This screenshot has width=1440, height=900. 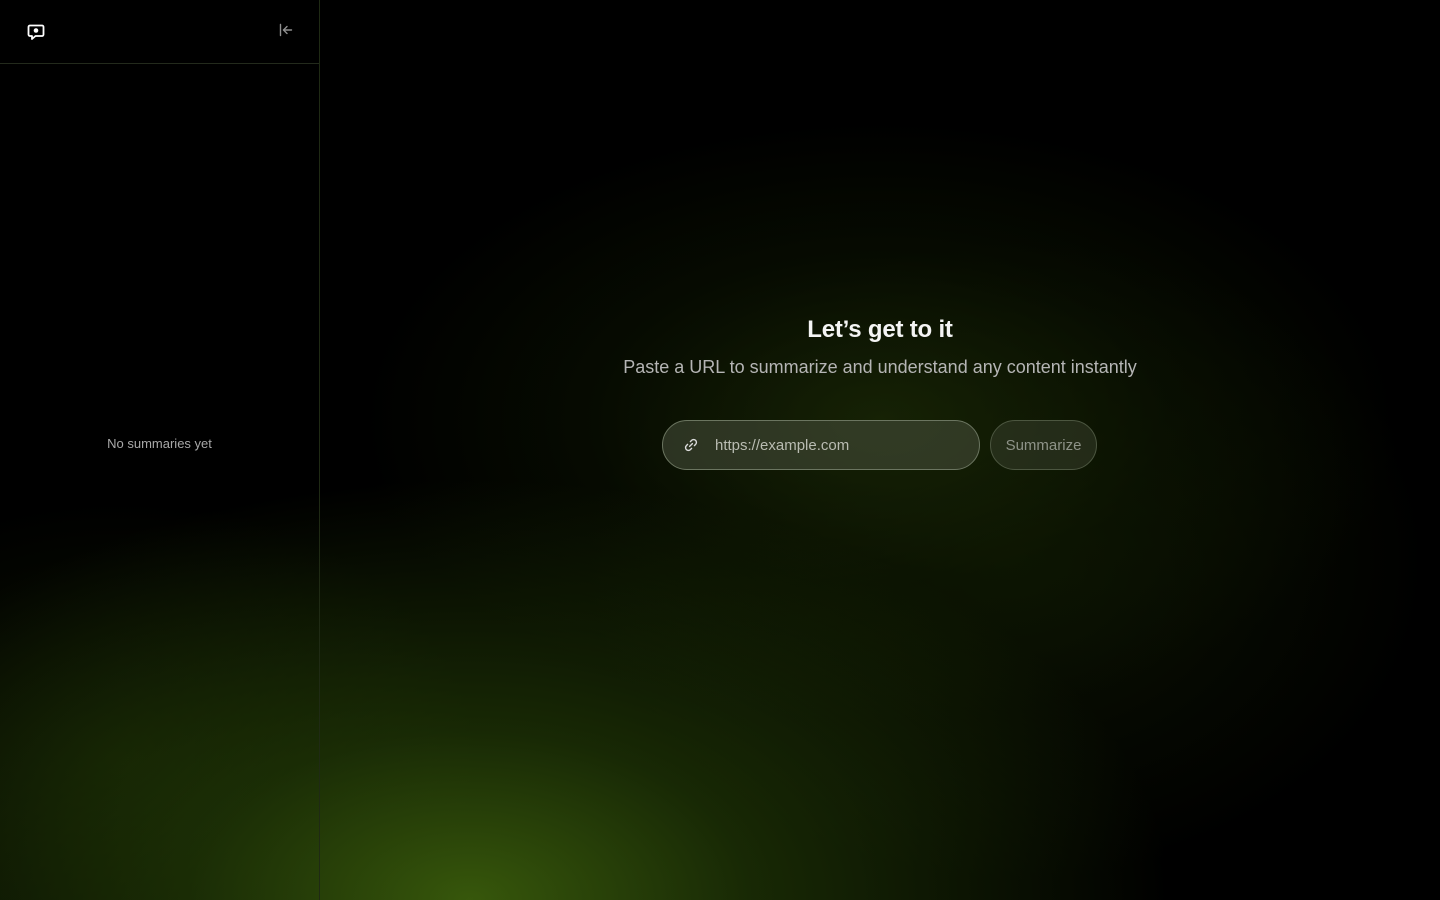 I want to click on page-title: Let’s get to it, so click(x=880, y=329).